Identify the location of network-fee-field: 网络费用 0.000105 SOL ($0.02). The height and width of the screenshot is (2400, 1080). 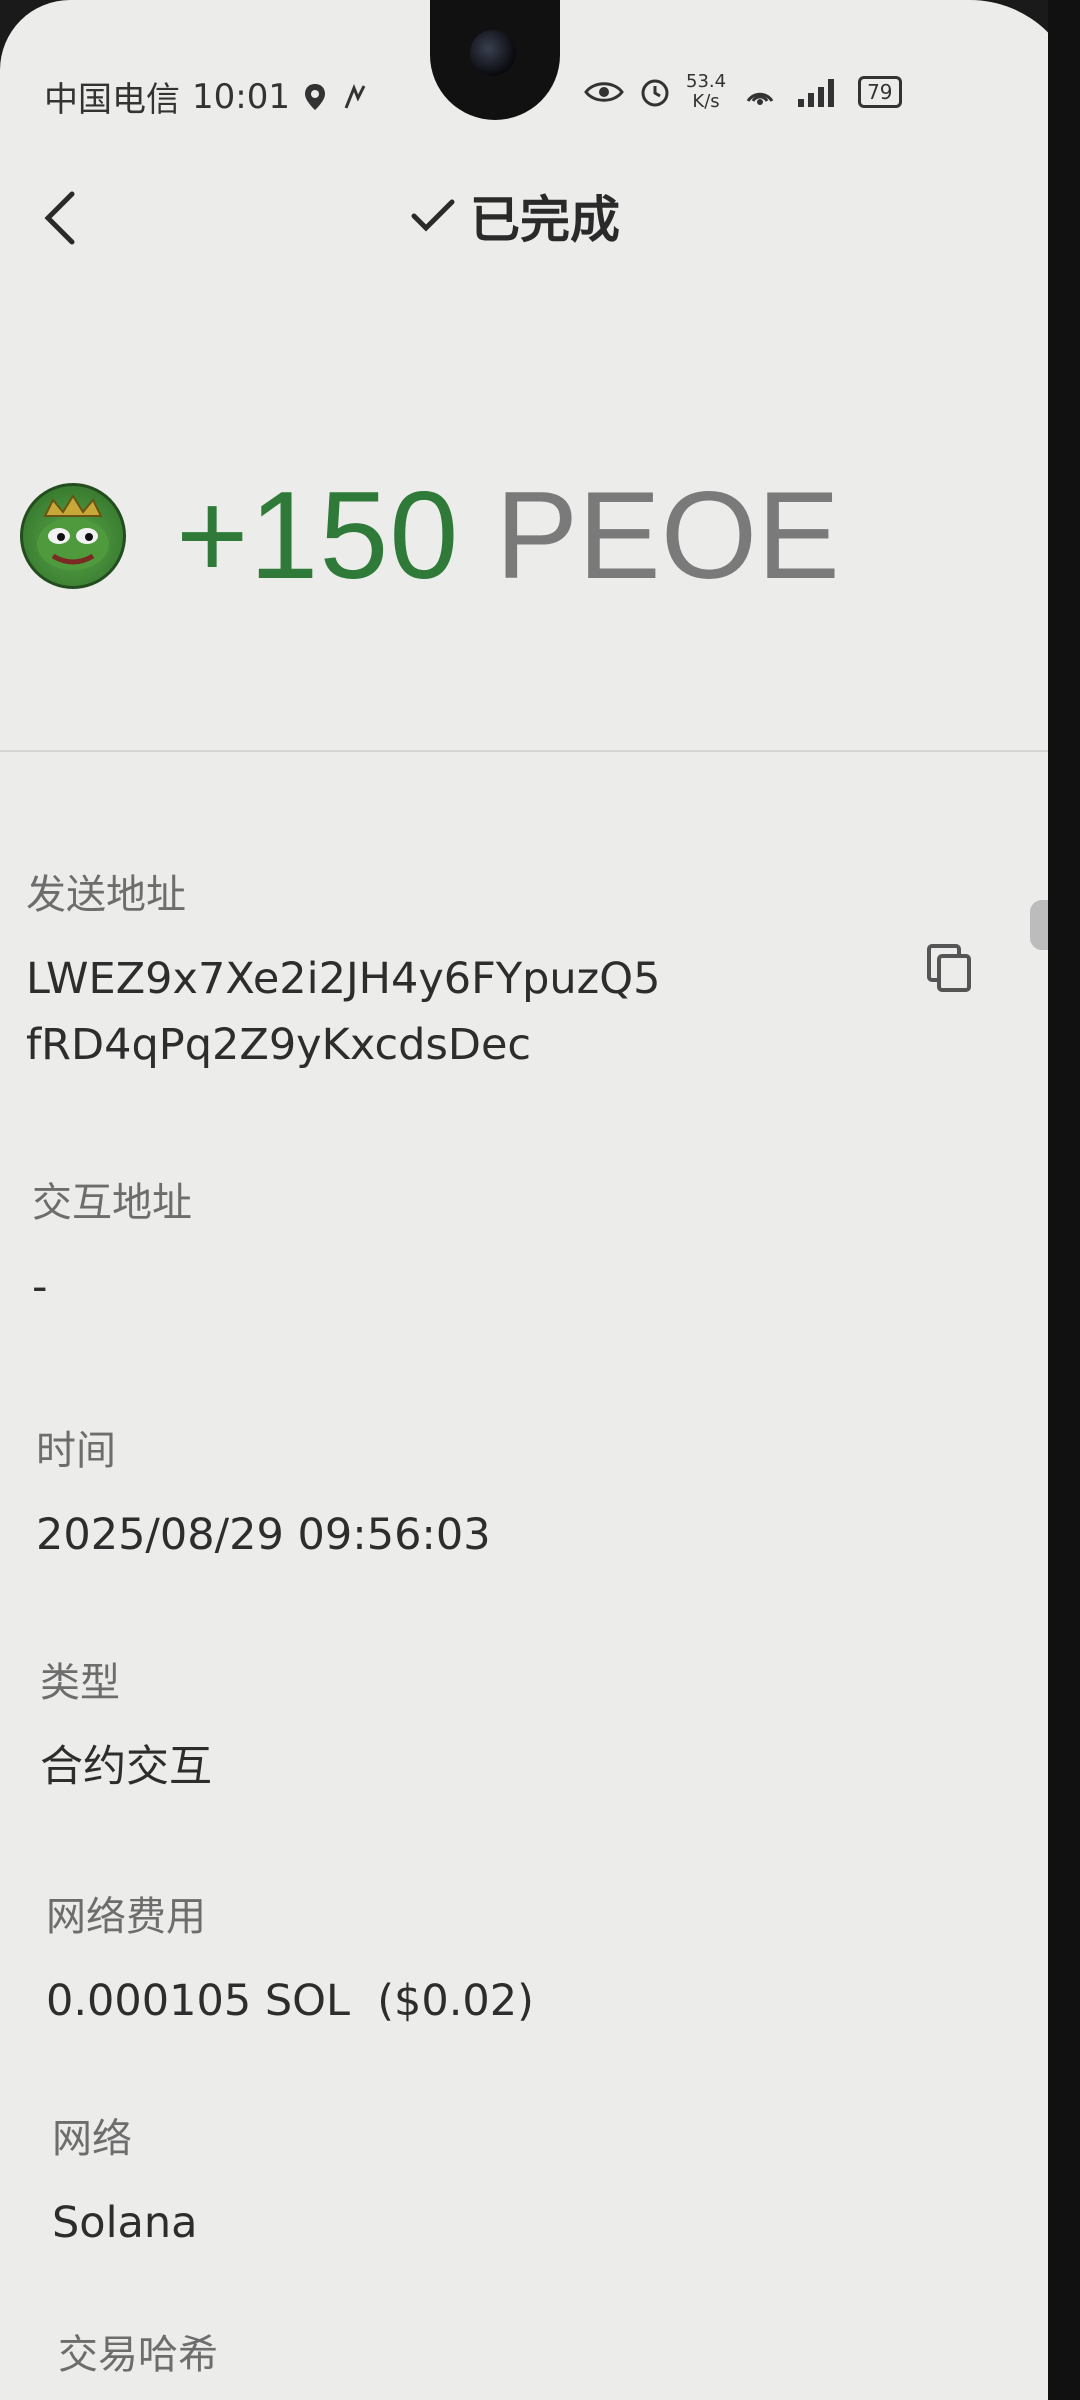
(496, 1959).